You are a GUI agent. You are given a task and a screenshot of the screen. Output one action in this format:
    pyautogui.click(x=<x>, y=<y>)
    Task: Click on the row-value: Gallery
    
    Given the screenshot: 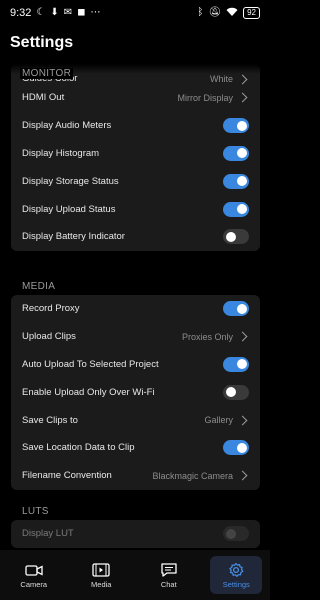 What is the action you would take?
    pyautogui.click(x=218, y=420)
    